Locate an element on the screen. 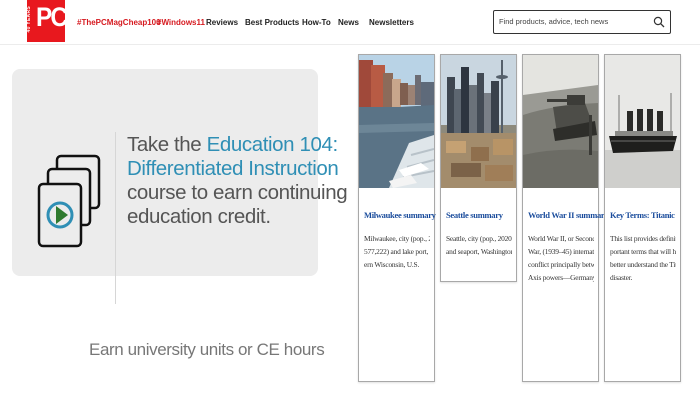 This screenshot has height=400, width=700. nav-item-cheap100: #ThePCMagCheap100 is located at coordinates (119, 22).